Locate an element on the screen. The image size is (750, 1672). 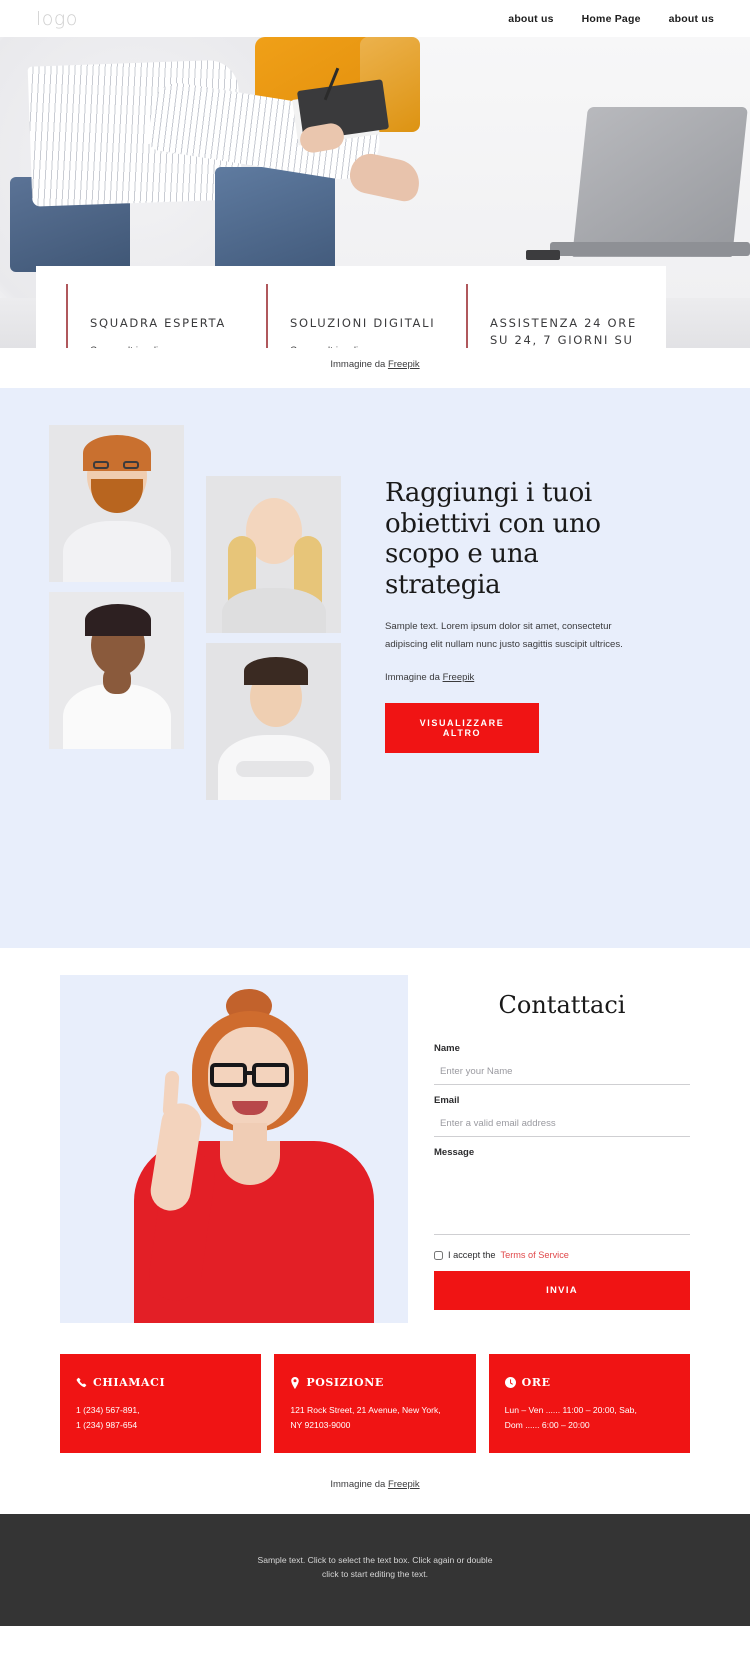
logo: logo is located at coordinates (57, 19).